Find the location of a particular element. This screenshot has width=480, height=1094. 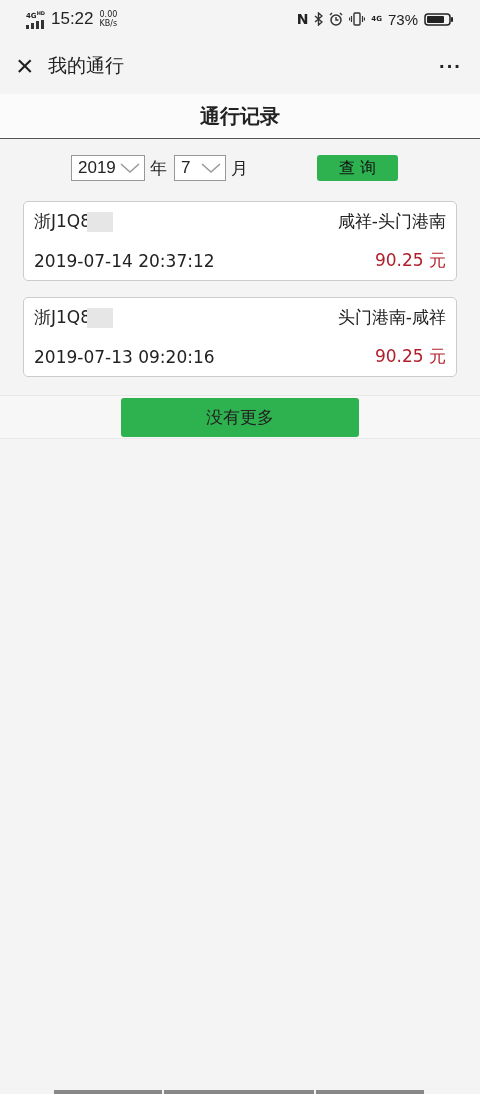

route-text: 咸祥-头门港南 is located at coordinates (391, 221).